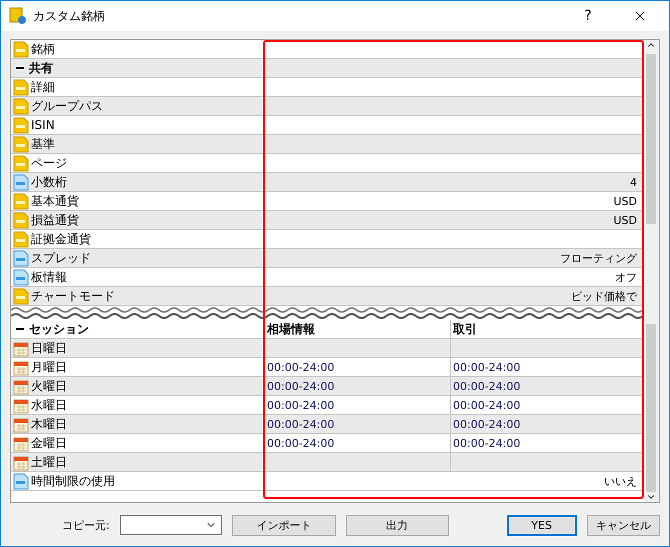  What do you see at coordinates (49, 462) in the screenshot?
I see `day-name: 土曜日` at bounding box center [49, 462].